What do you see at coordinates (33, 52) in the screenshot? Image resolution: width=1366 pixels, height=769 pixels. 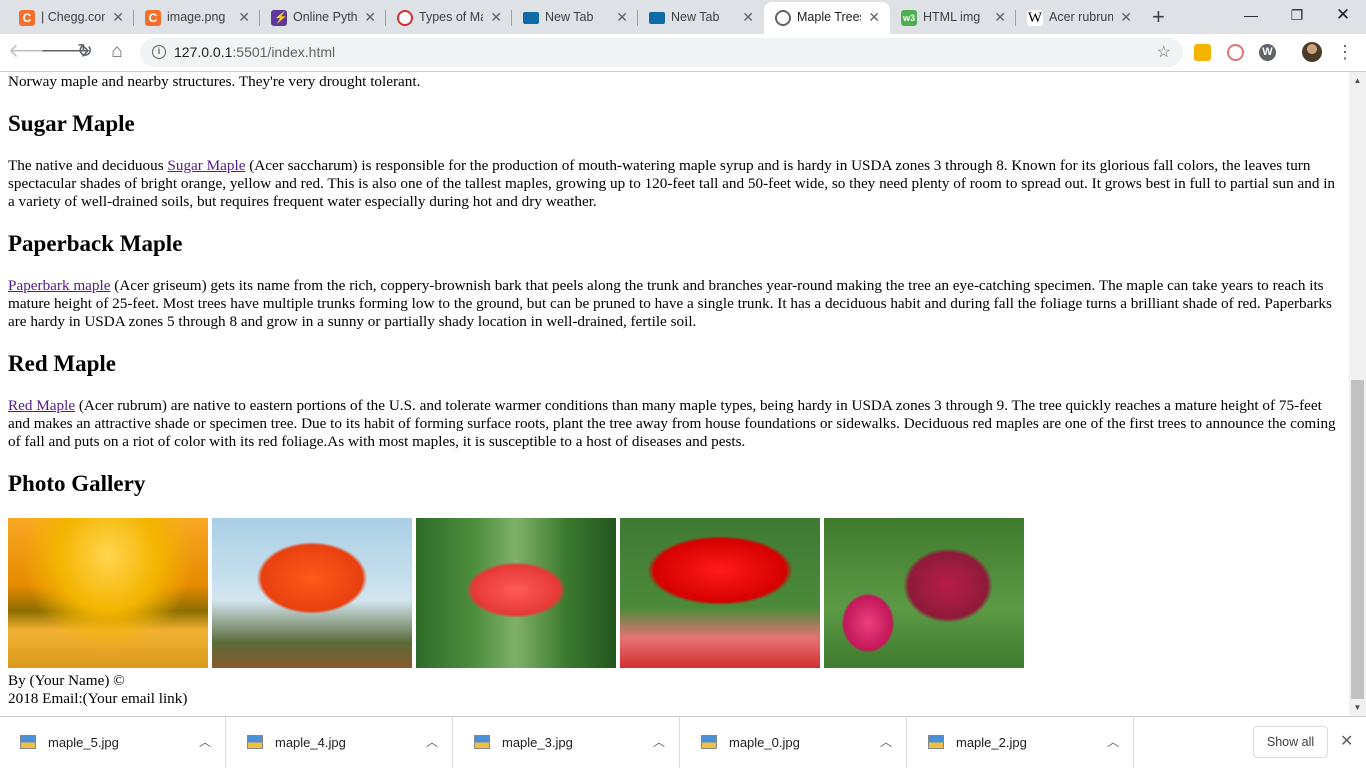 I see `back-arrow-icon: 🡐` at bounding box center [33, 52].